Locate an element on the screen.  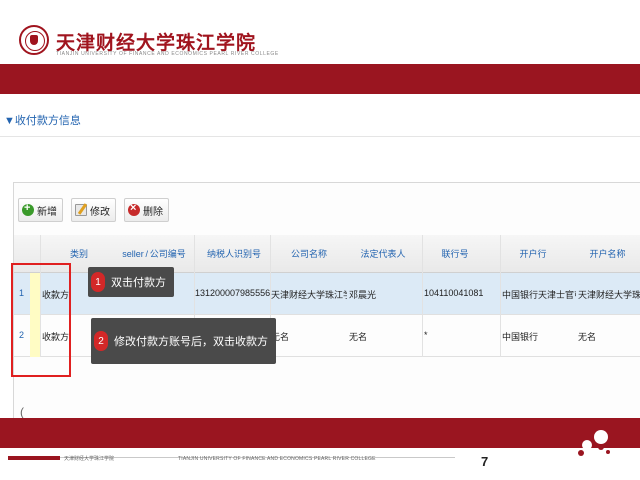
edit-button: 修改 is located at coordinates (93, 210).